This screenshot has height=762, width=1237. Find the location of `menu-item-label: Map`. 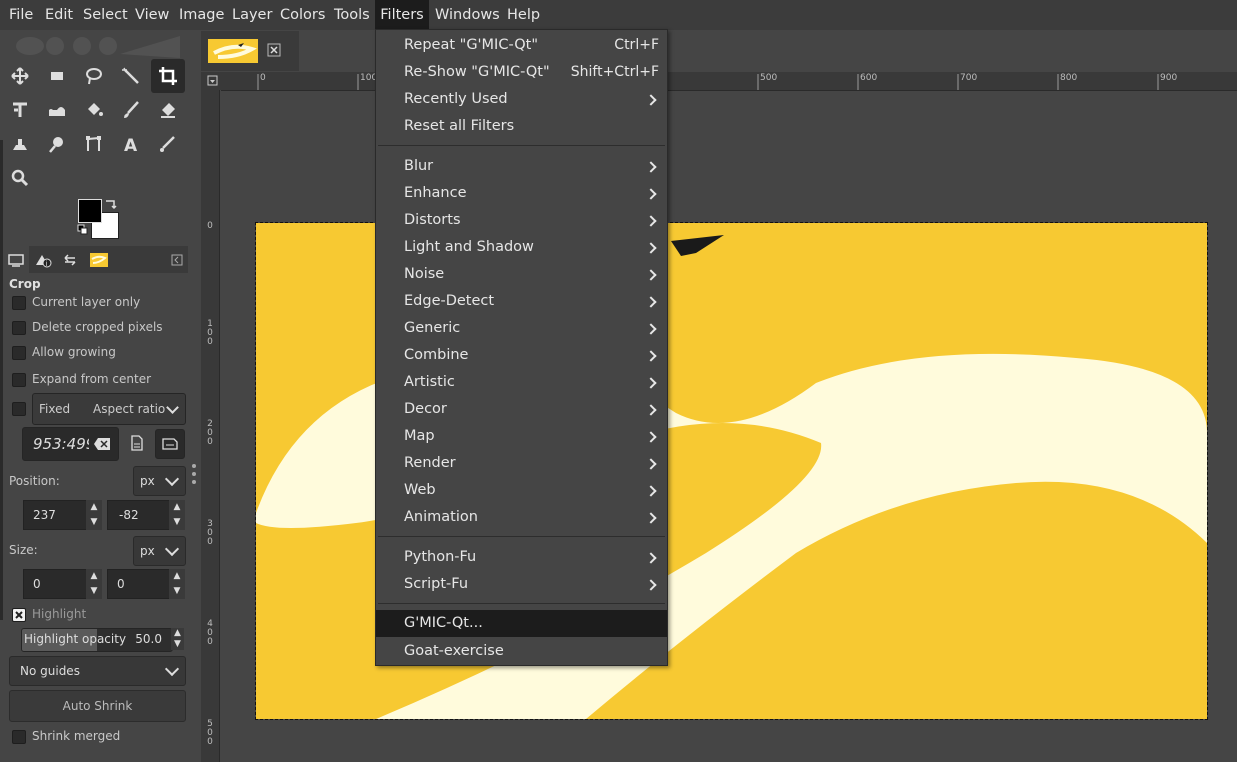

menu-item-label: Map is located at coordinates (419, 436).